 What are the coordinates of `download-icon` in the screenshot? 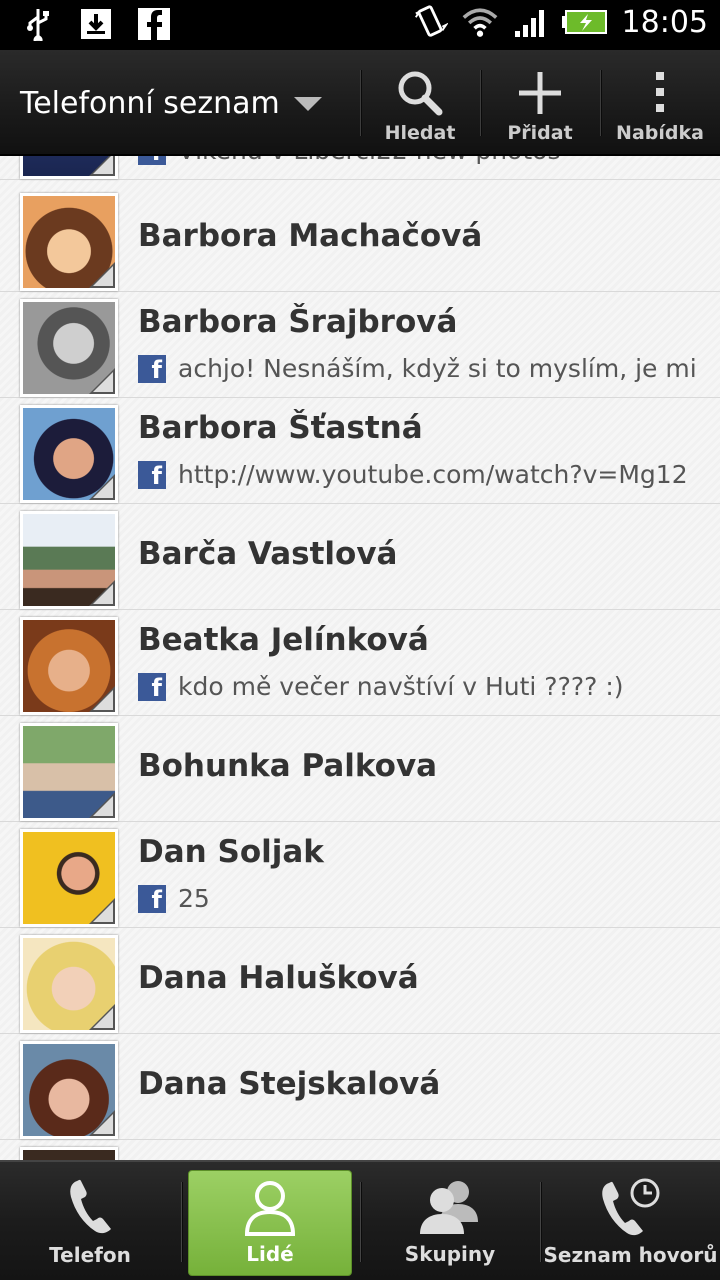 It's located at (96, 24).